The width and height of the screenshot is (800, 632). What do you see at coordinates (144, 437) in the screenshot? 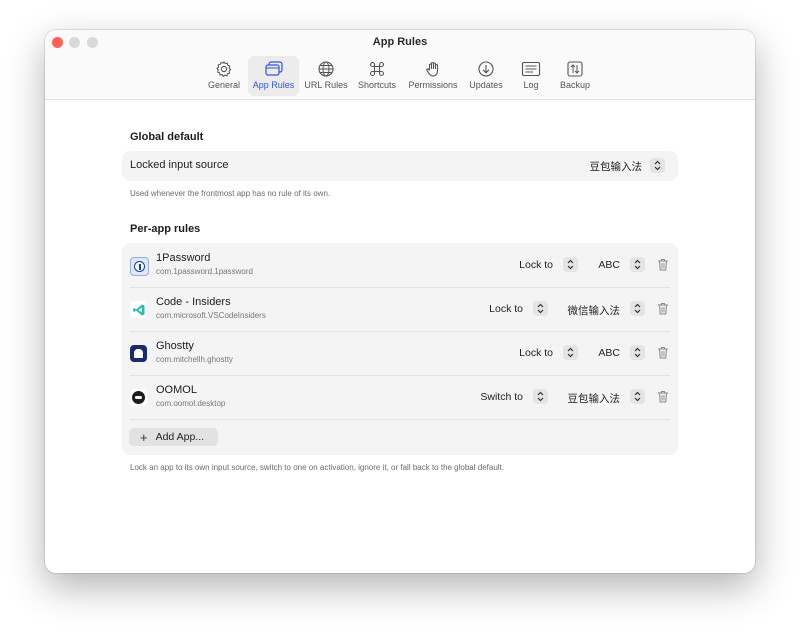
I see `plus-icon: +` at bounding box center [144, 437].